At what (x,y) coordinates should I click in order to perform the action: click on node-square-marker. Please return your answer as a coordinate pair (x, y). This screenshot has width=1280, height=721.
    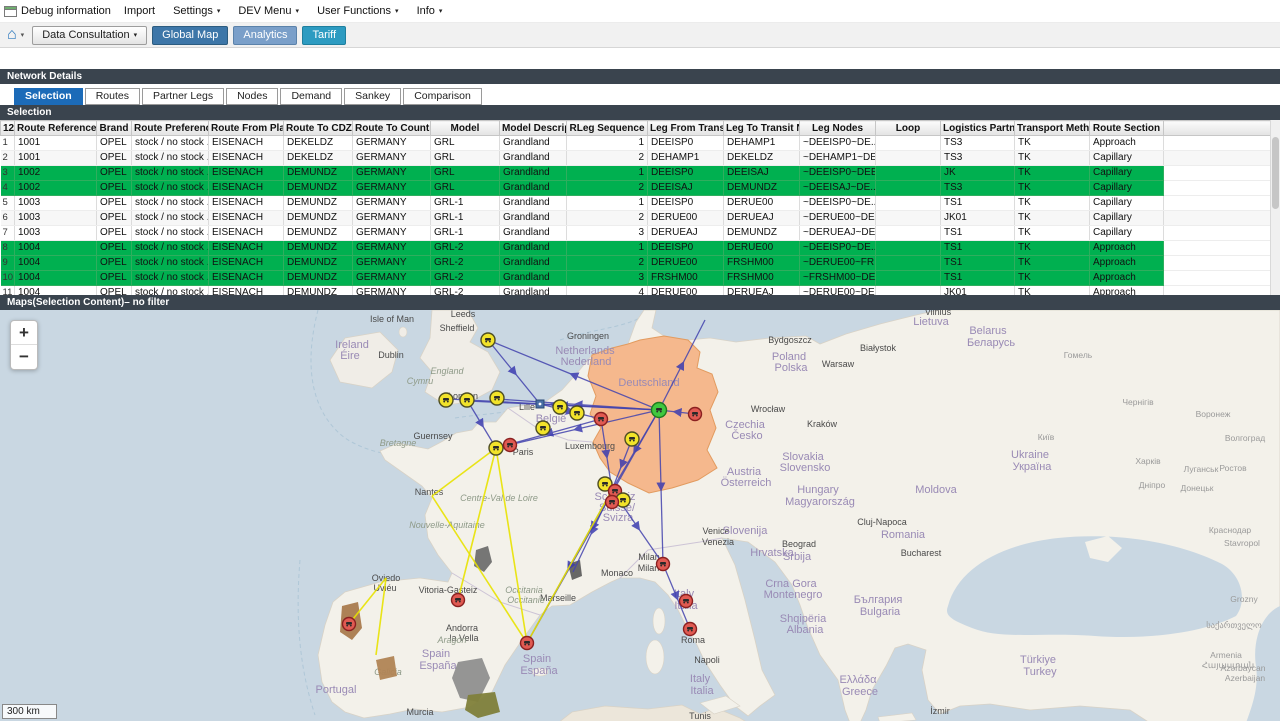
    Looking at the image, I should click on (540, 404).